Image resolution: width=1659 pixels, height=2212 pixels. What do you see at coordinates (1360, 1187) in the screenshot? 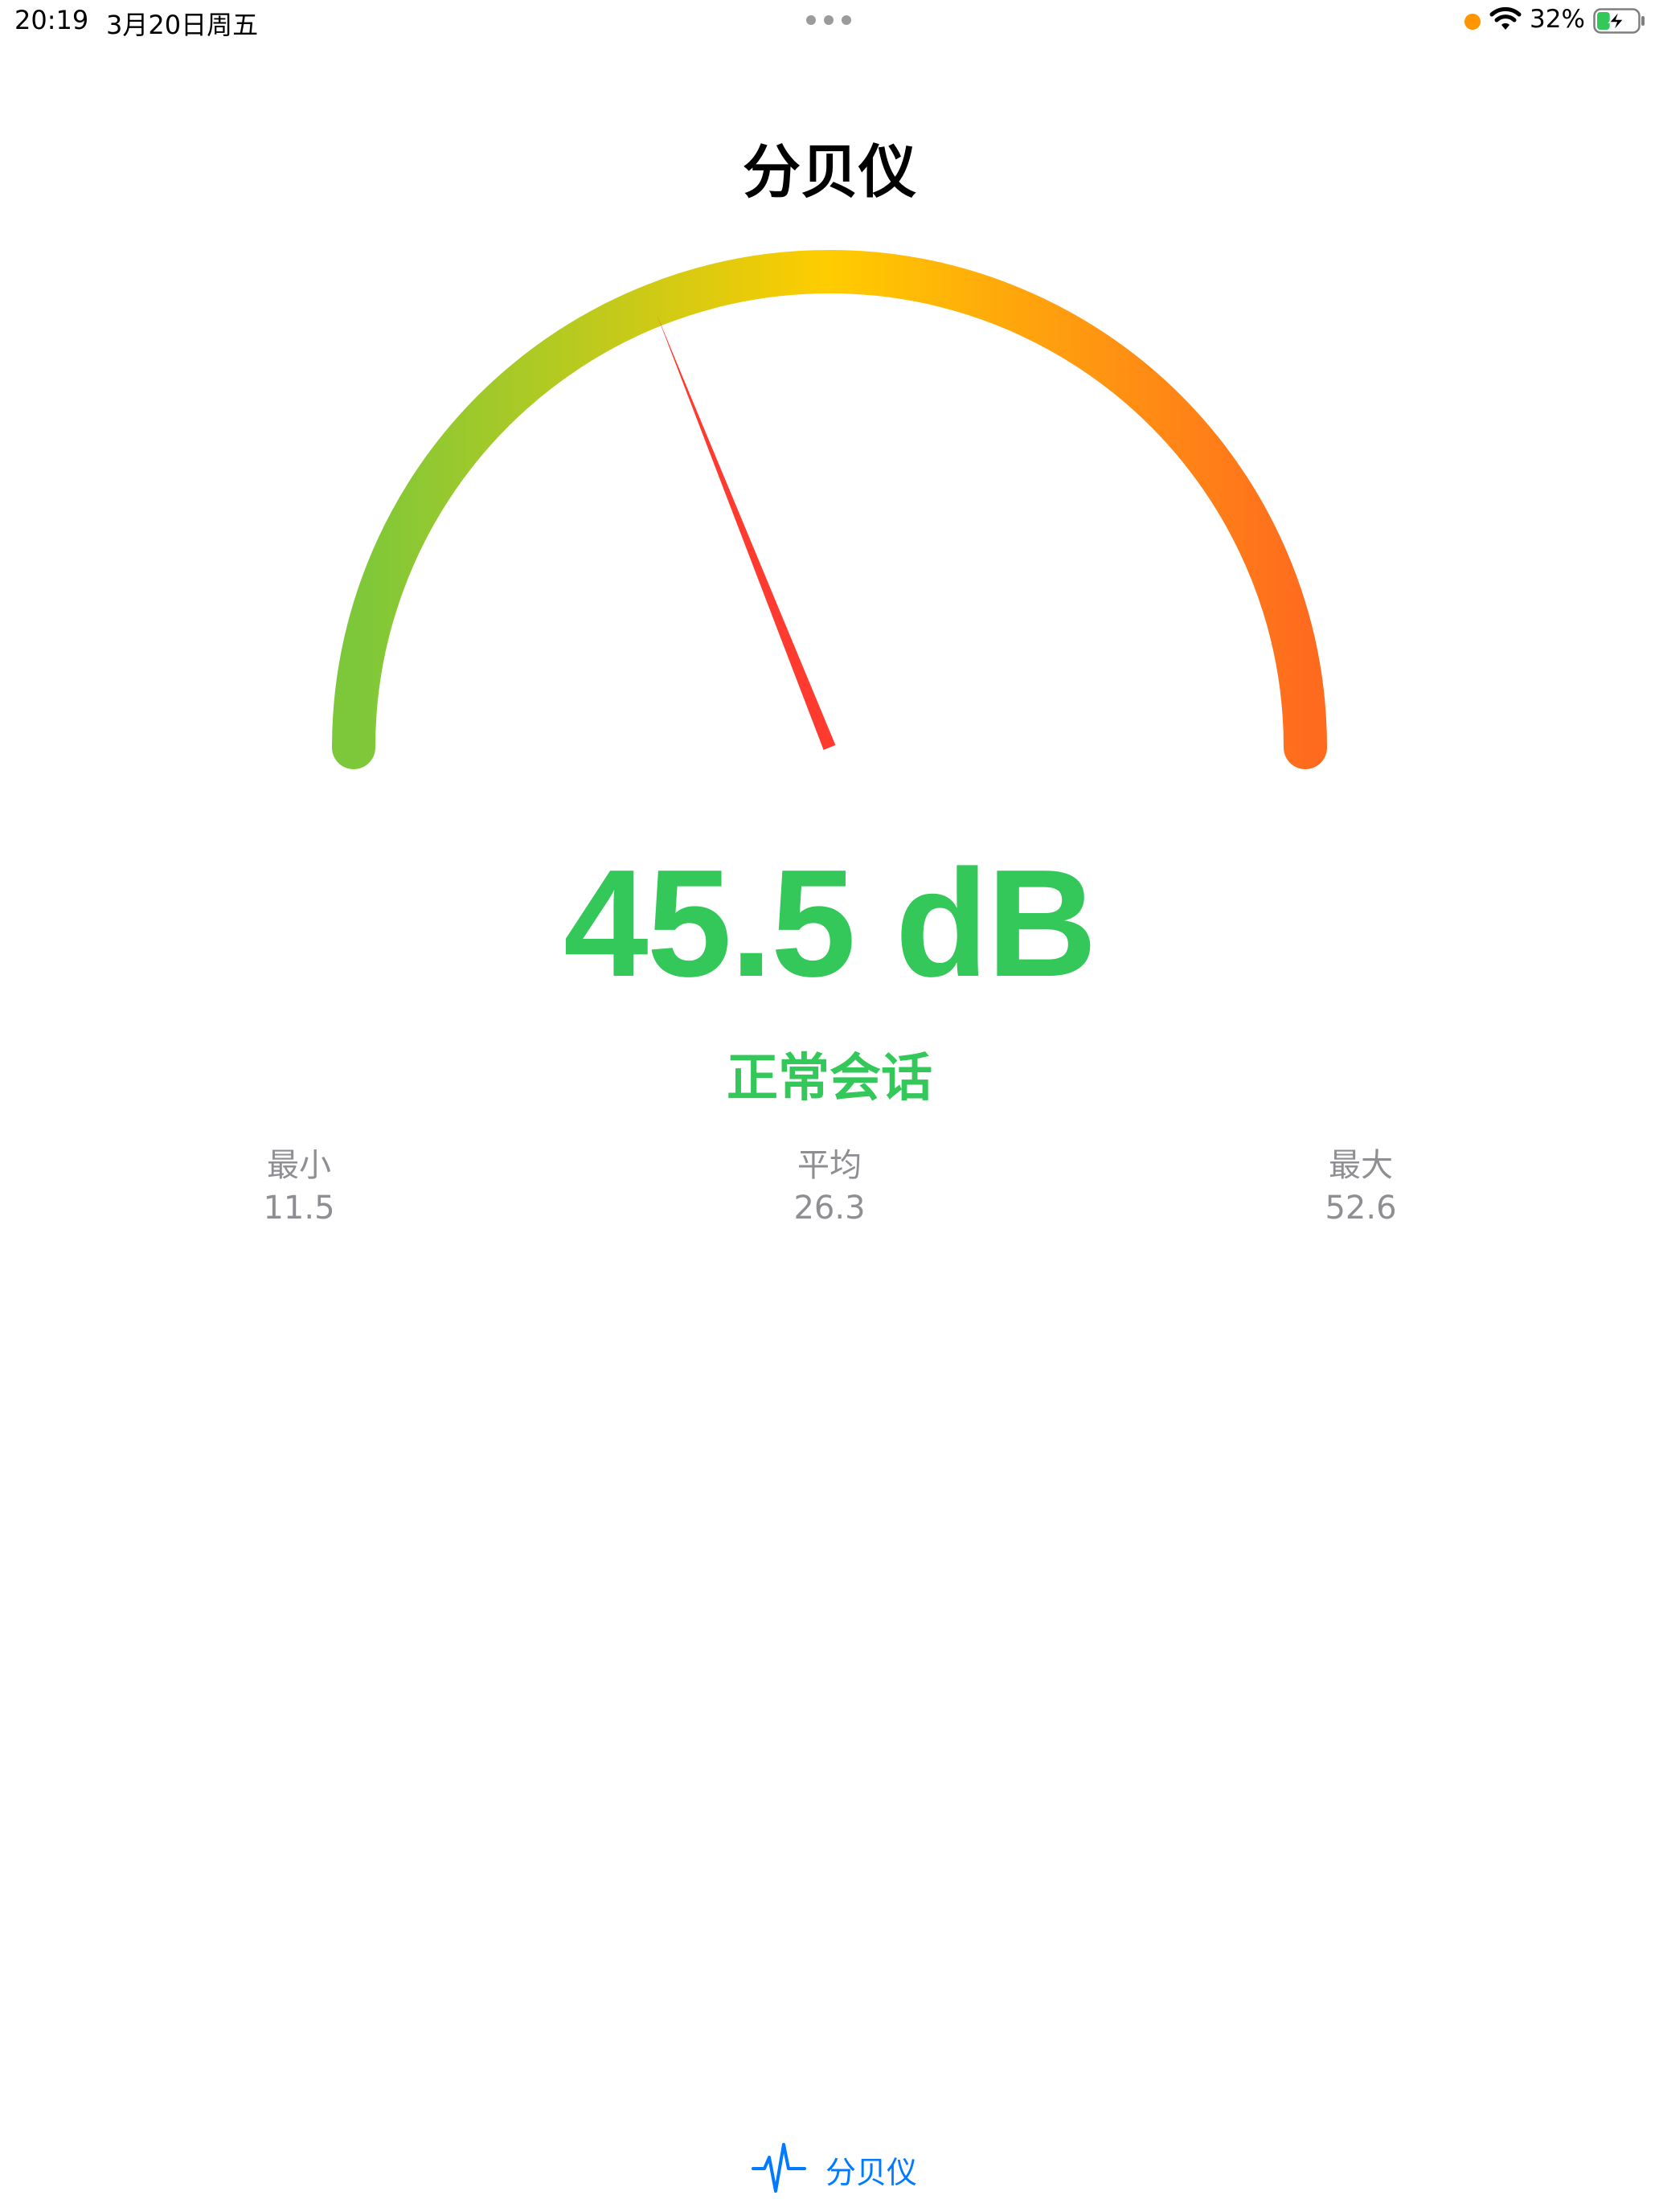
I see `stat-max: 最大 52.6` at bounding box center [1360, 1187].